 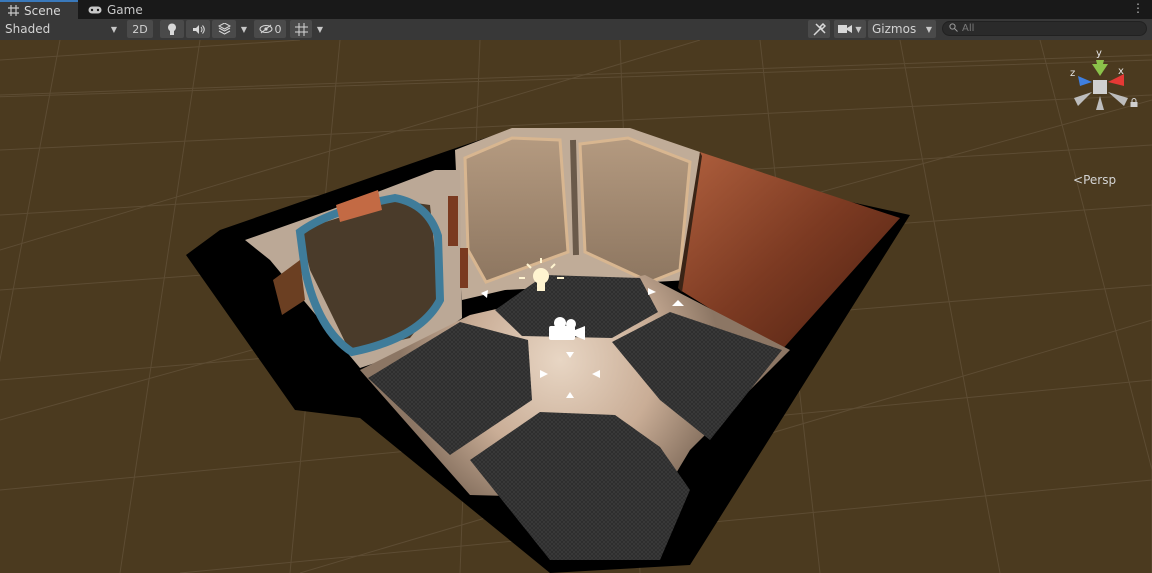 What do you see at coordinates (845, 29) in the screenshot?
I see `camera-icon` at bounding box center [845, 29].